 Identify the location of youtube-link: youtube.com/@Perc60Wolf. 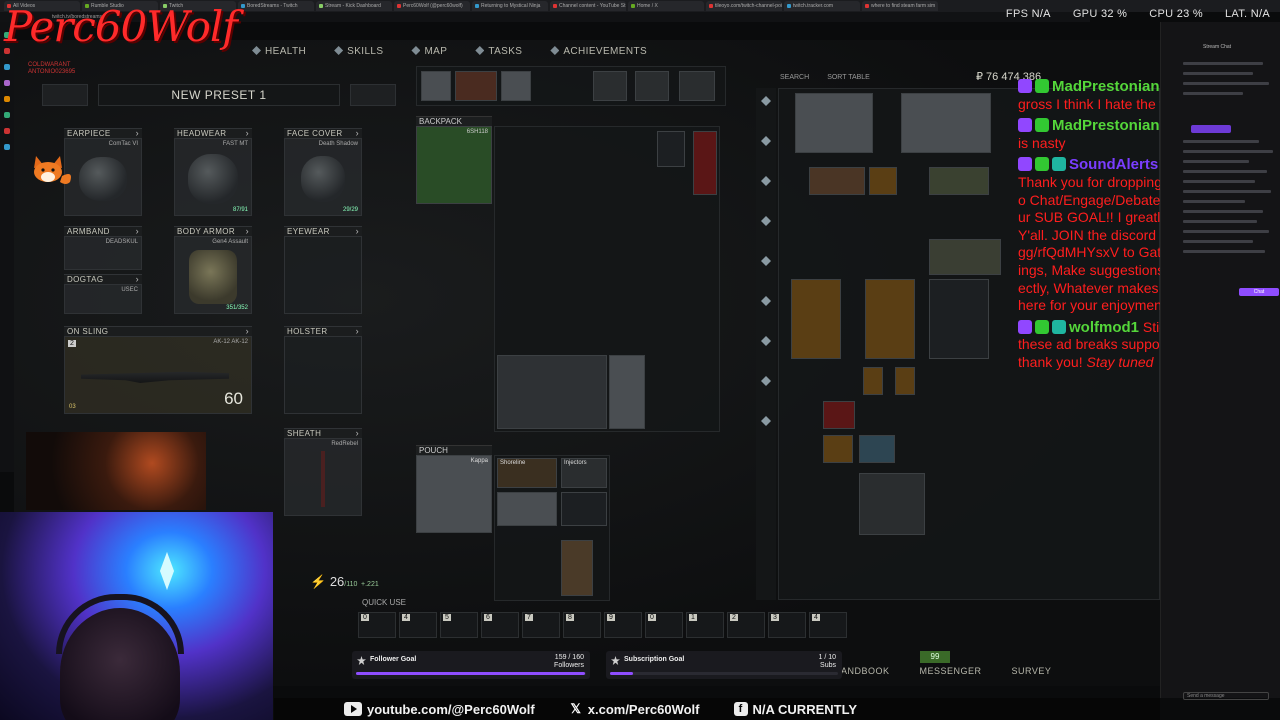
(439, 709).